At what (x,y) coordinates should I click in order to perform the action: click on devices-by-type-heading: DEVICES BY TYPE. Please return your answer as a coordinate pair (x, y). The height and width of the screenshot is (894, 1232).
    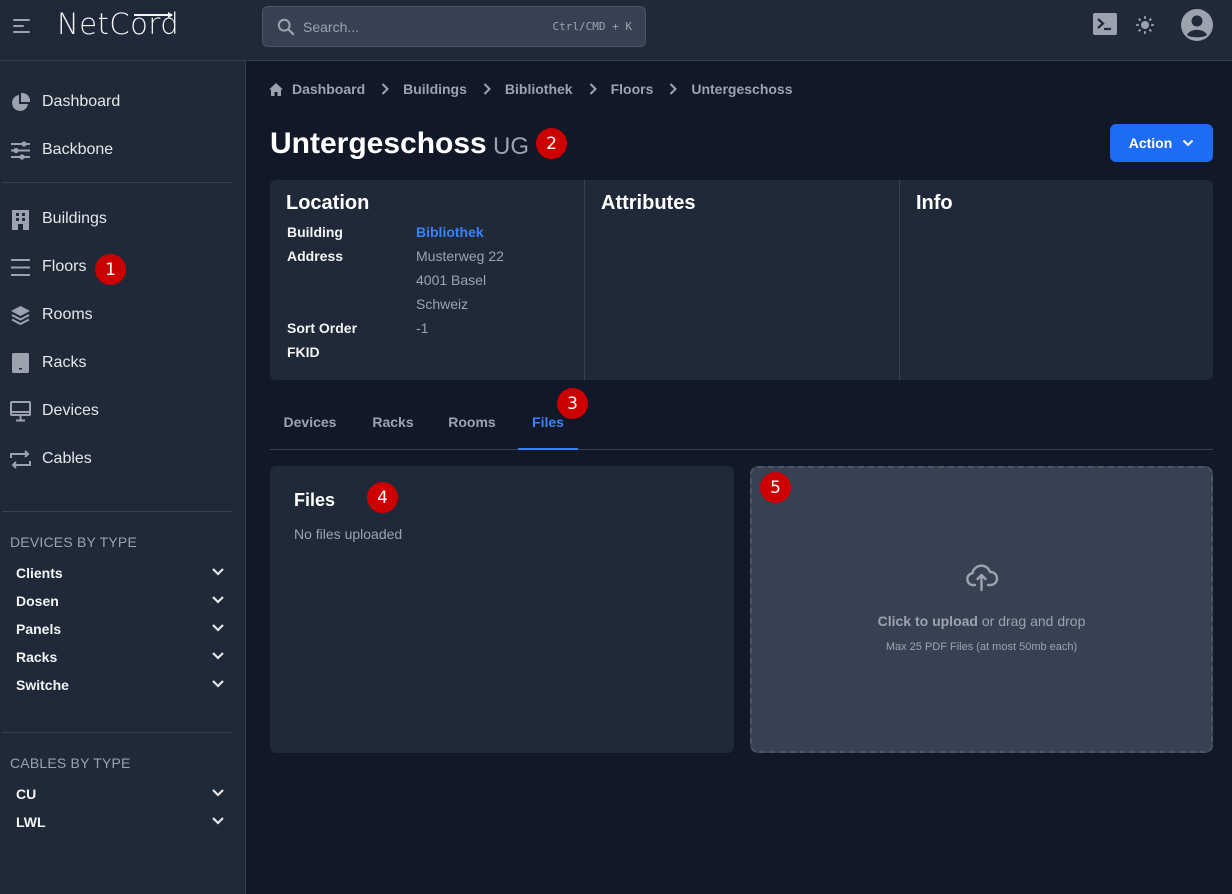
    Looking at the image, I should click on (73, 542).